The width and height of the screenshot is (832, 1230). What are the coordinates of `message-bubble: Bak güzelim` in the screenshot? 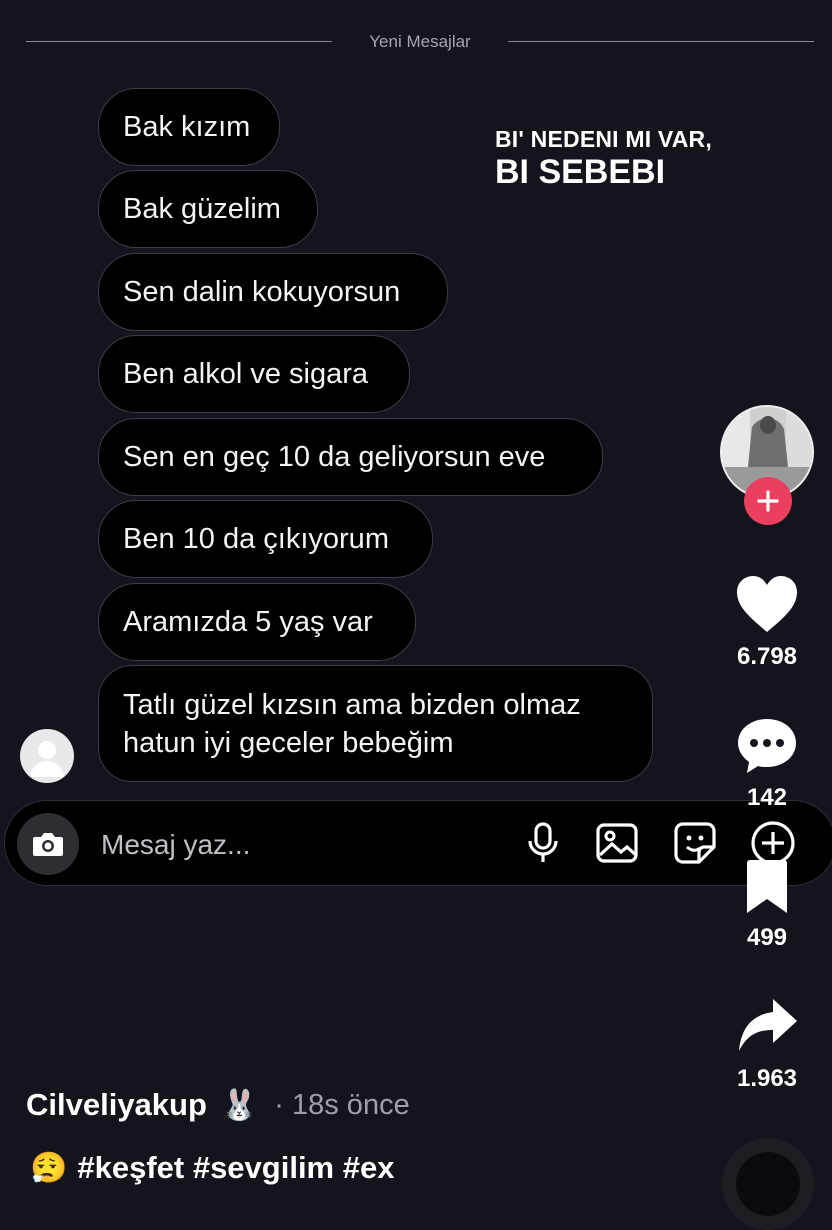 It's located at (208, 209).